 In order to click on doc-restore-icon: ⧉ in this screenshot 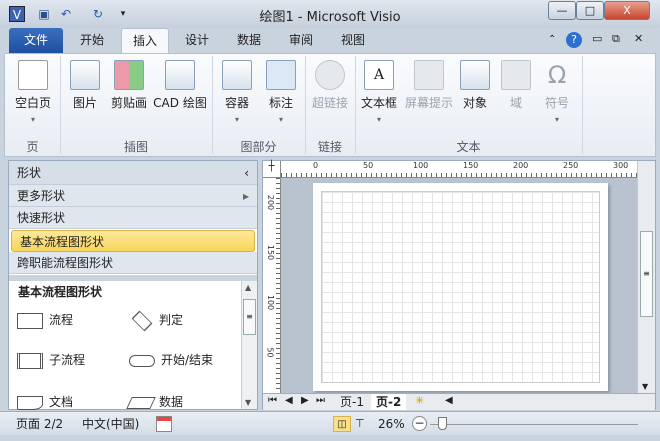, I will do `click(616, 39)`.